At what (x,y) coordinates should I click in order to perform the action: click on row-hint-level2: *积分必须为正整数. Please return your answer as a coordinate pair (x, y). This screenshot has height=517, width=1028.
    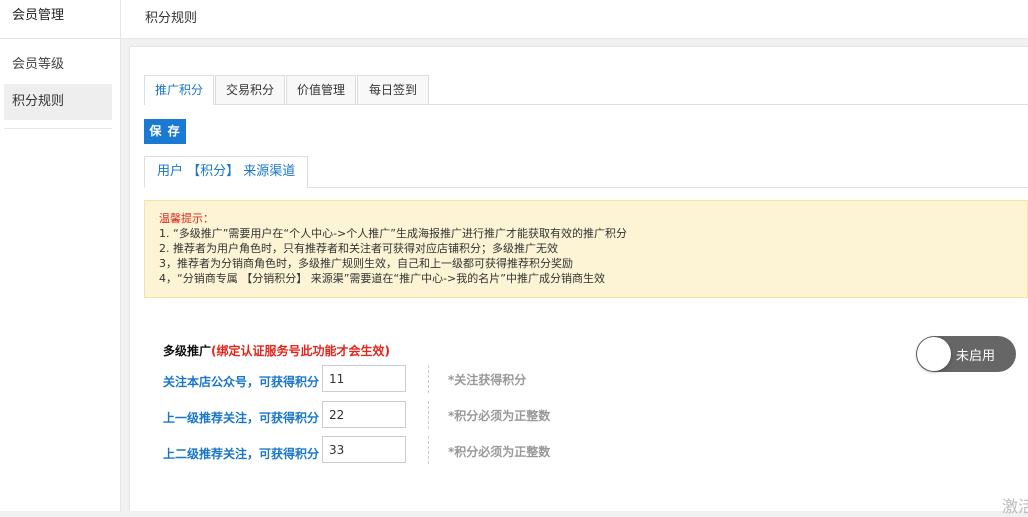
    Looking at the image, I should click on (499, 452).